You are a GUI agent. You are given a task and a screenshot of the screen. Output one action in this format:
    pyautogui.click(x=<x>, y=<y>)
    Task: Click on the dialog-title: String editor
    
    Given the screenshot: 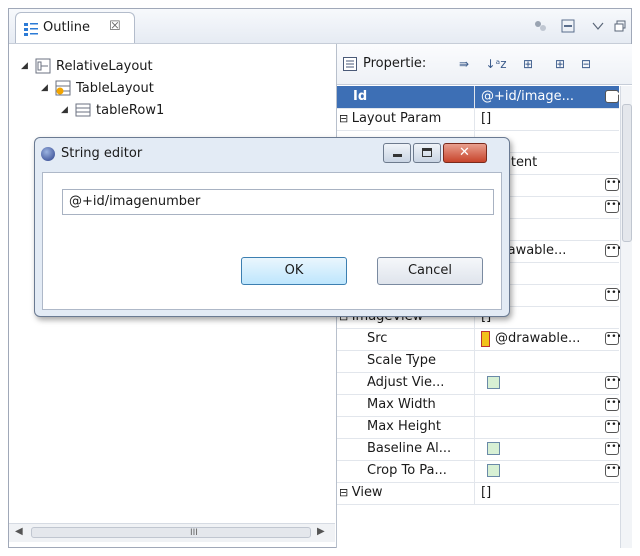 What is the action you would take?
    pyautogui.click(x=102, y=153)
    